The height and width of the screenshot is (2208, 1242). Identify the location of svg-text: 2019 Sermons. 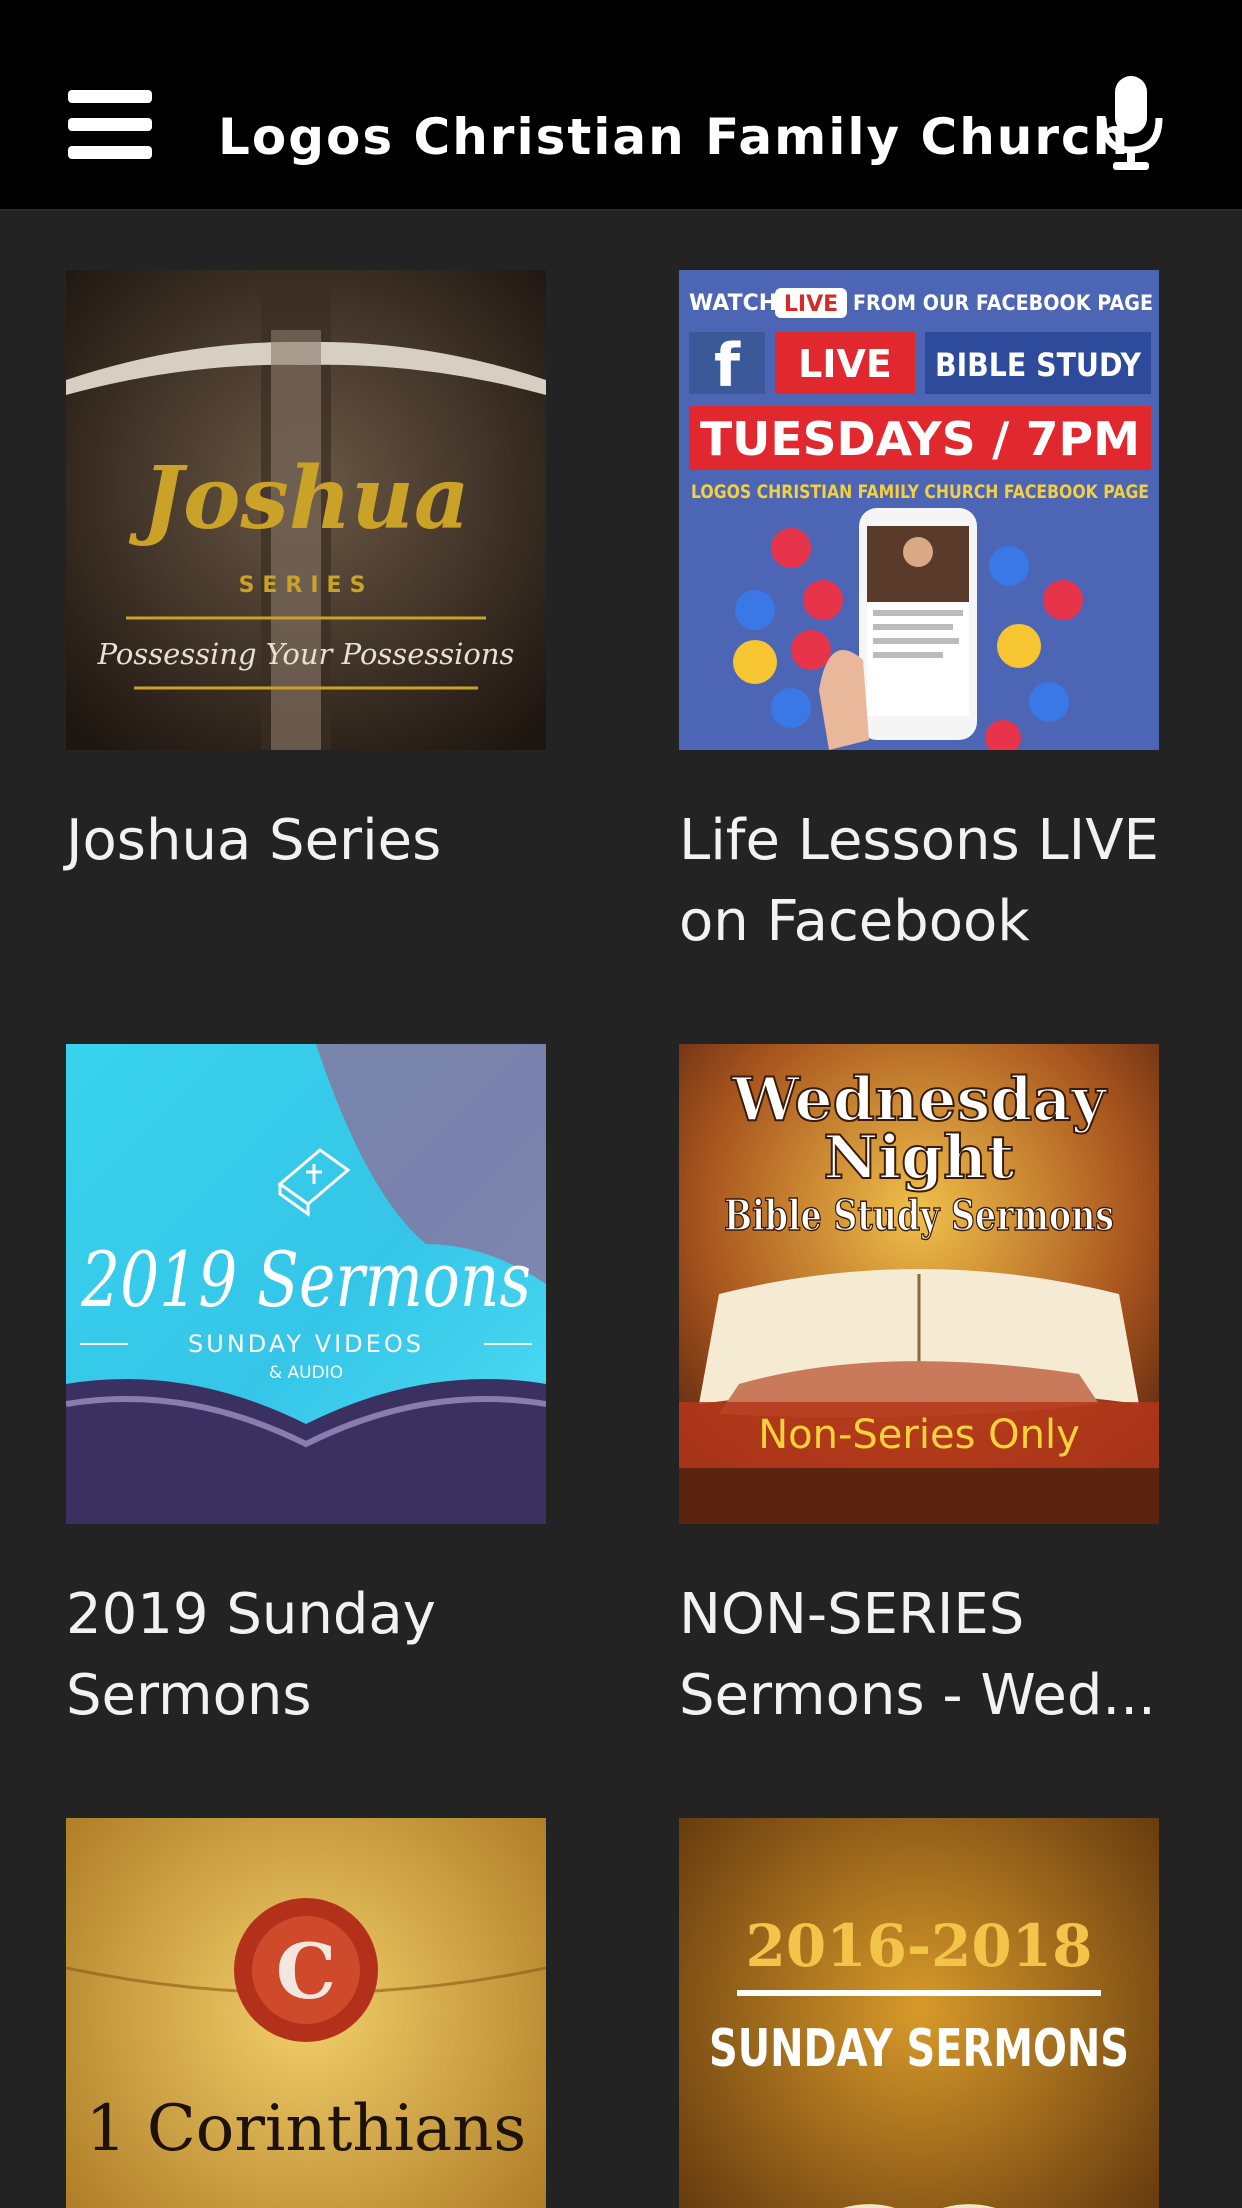
(305, 1279).